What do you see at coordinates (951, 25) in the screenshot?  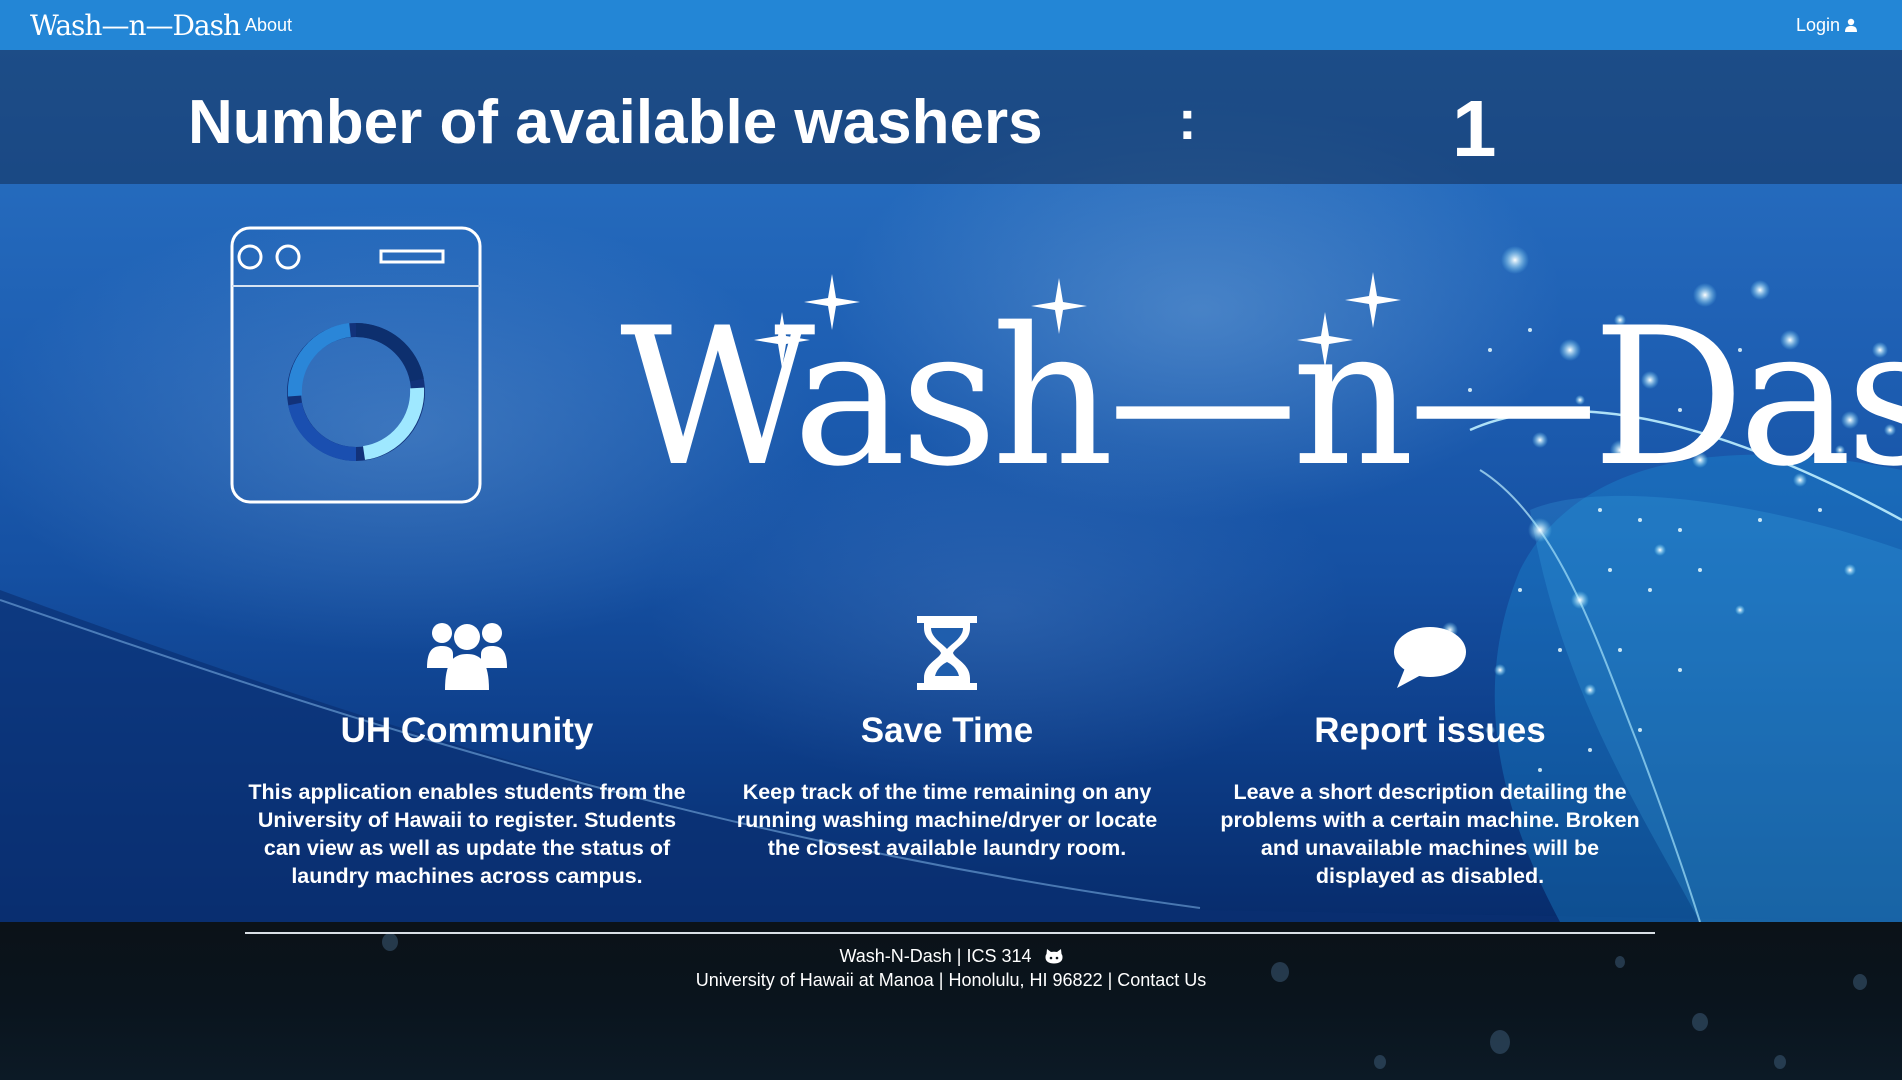 I see `navbar: Wash—n—Dash About Login` at bounding box center [951, 25].